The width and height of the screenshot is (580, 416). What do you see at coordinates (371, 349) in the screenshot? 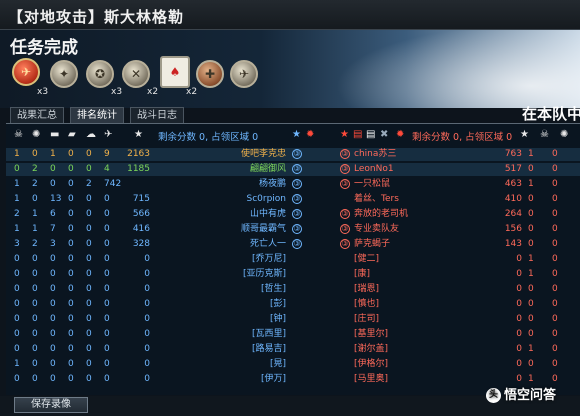
I see `right-player-name: [谢尔盖]` at bounding box center [371, 349].